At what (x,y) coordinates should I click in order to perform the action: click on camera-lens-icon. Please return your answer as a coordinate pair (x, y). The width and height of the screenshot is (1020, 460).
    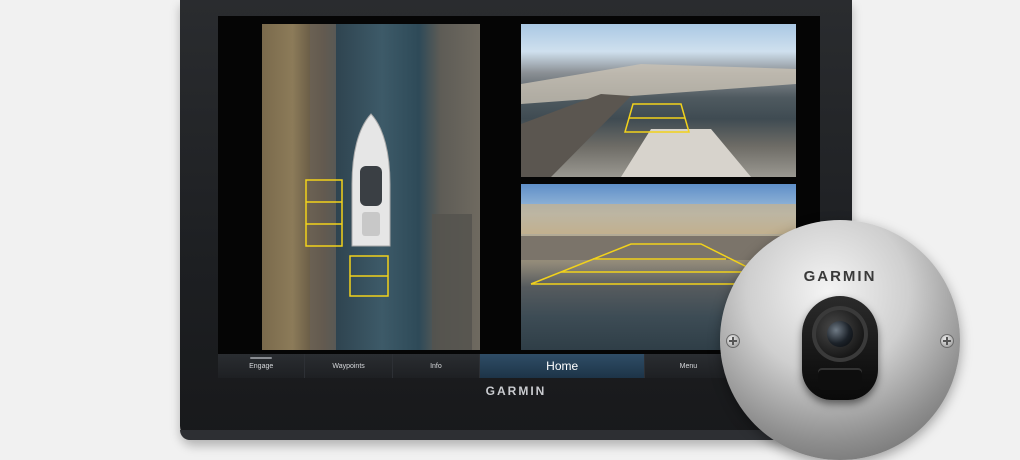
    Looking at the image, I should click on (840, 348).